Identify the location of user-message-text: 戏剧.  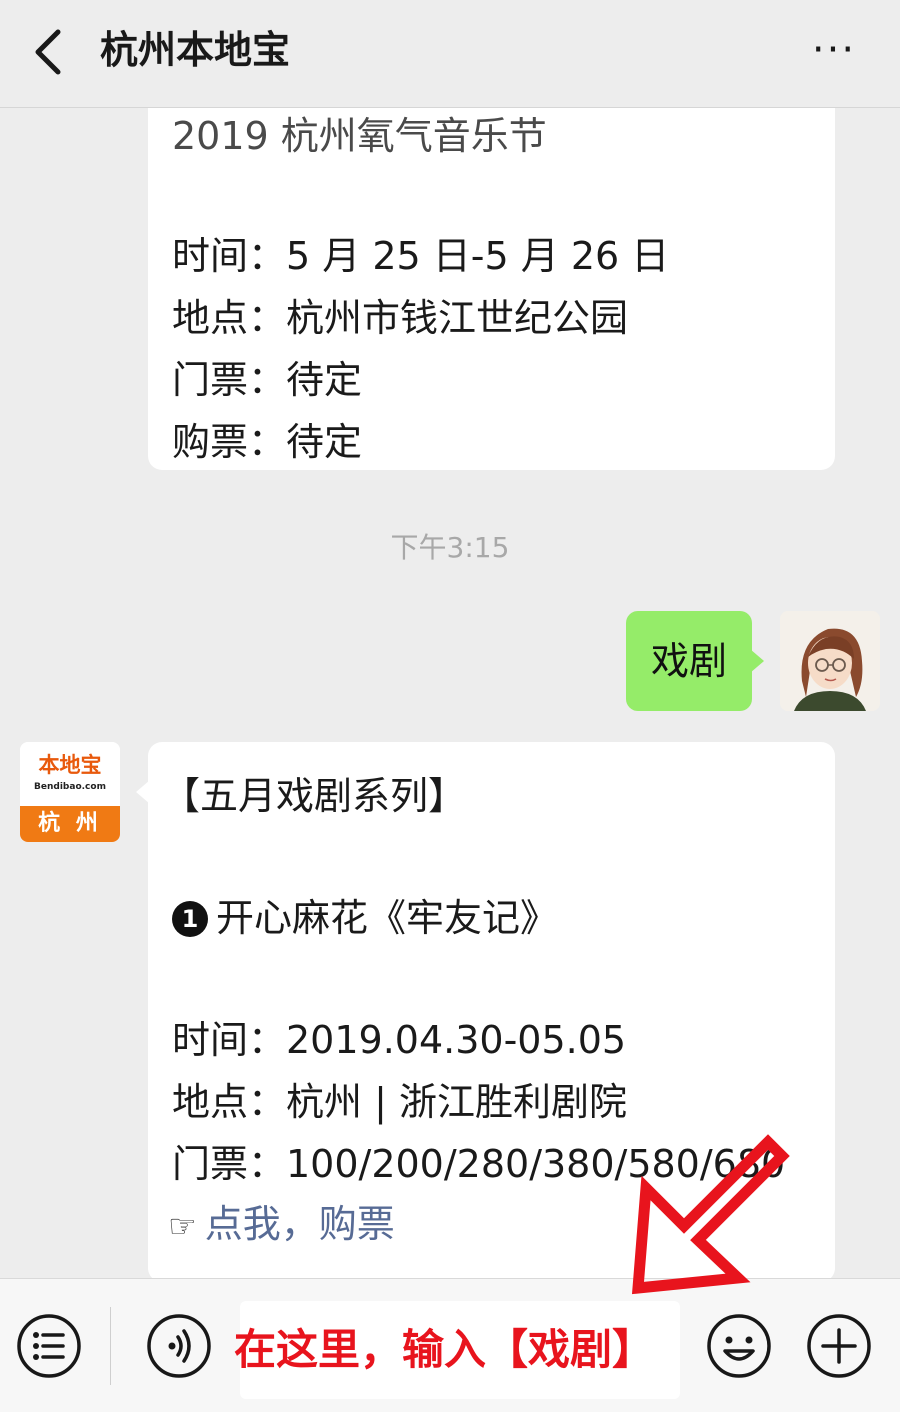
(688, 661).